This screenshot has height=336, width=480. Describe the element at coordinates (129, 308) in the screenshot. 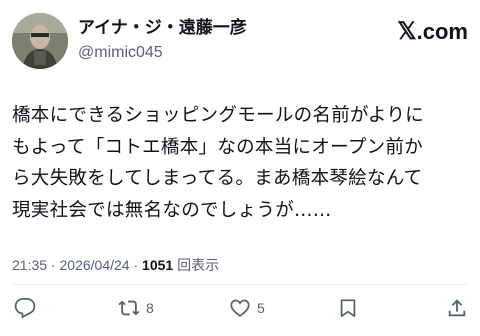

I see `repost-icon` at that location.